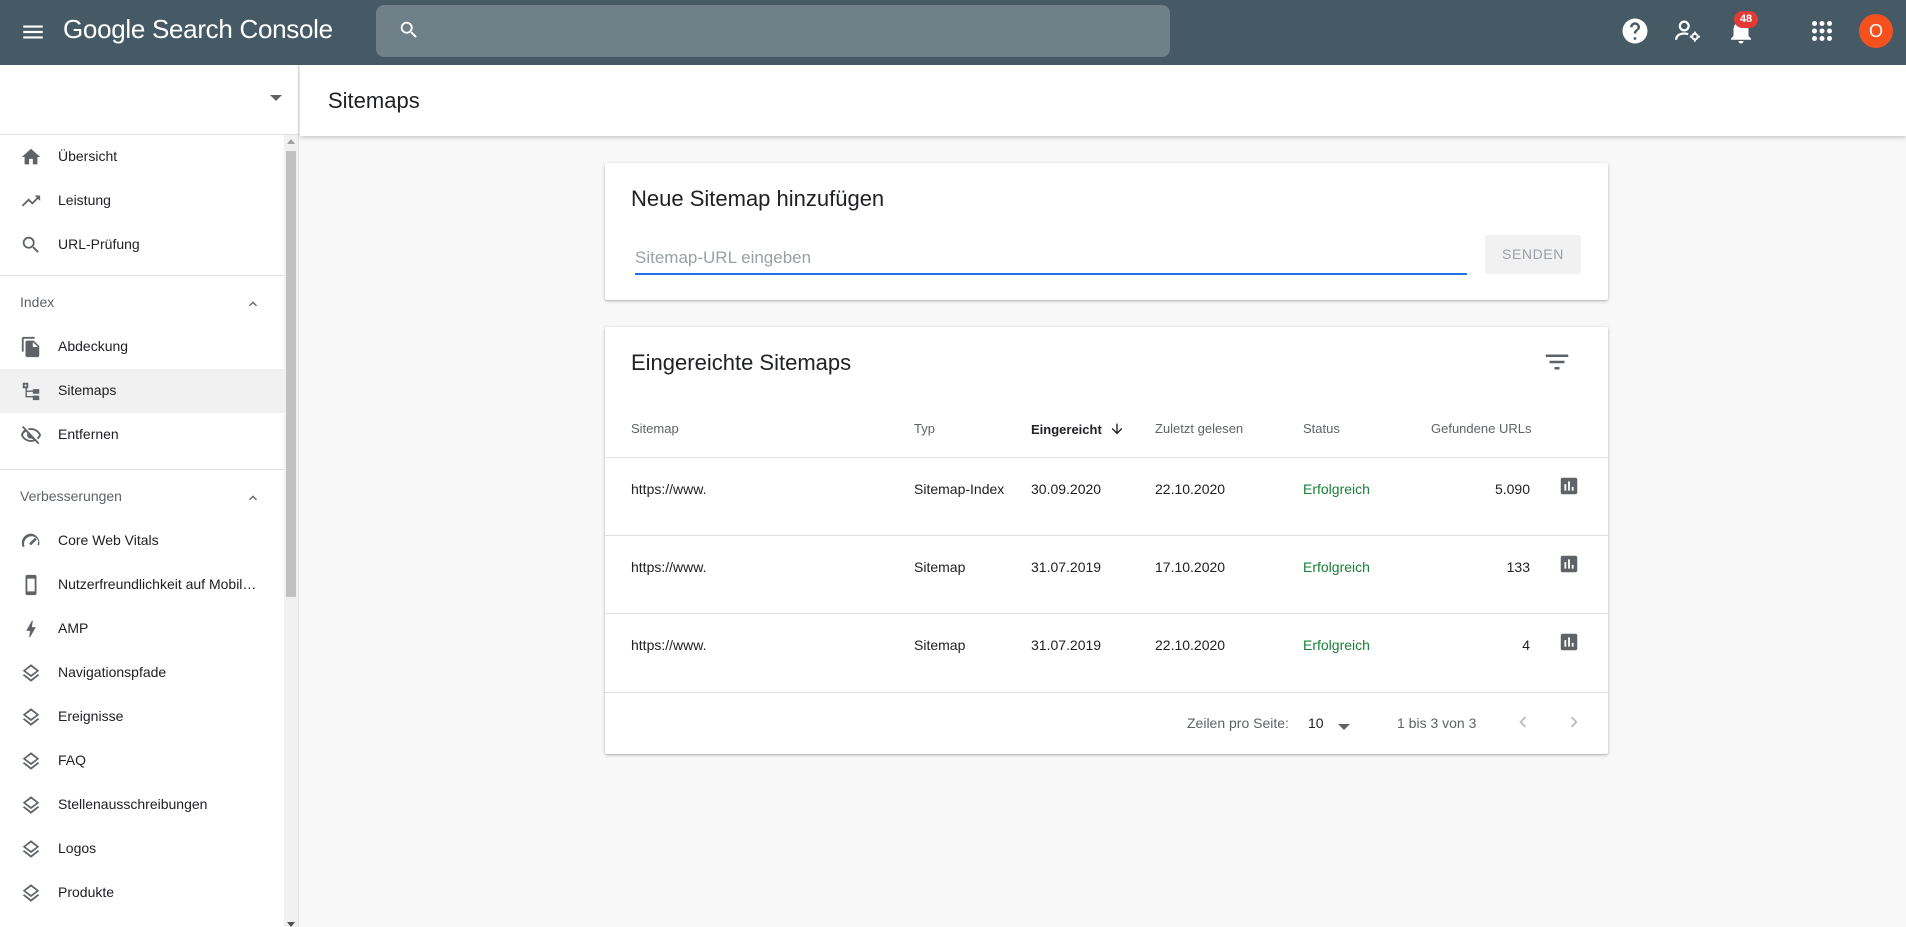  Describe the element at coordinates (142, 303) in the screenshot. I see `section-header-index: Index` at that location.